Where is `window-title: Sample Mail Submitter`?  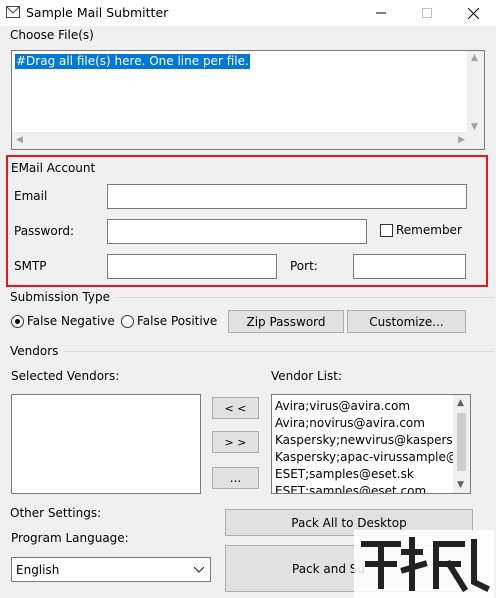 window-title: Sample Mail Submitter is located at coordinates (97, 12).